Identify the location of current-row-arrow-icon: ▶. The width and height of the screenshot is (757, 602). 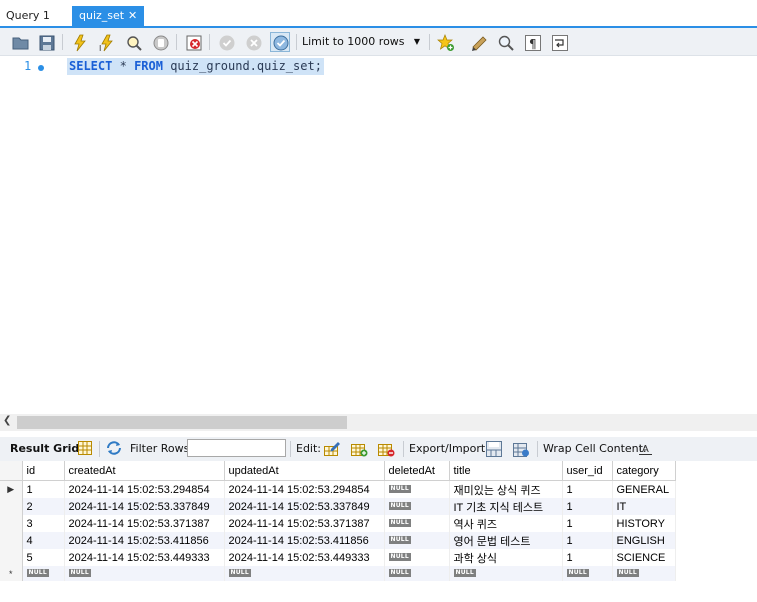
(11, 489).